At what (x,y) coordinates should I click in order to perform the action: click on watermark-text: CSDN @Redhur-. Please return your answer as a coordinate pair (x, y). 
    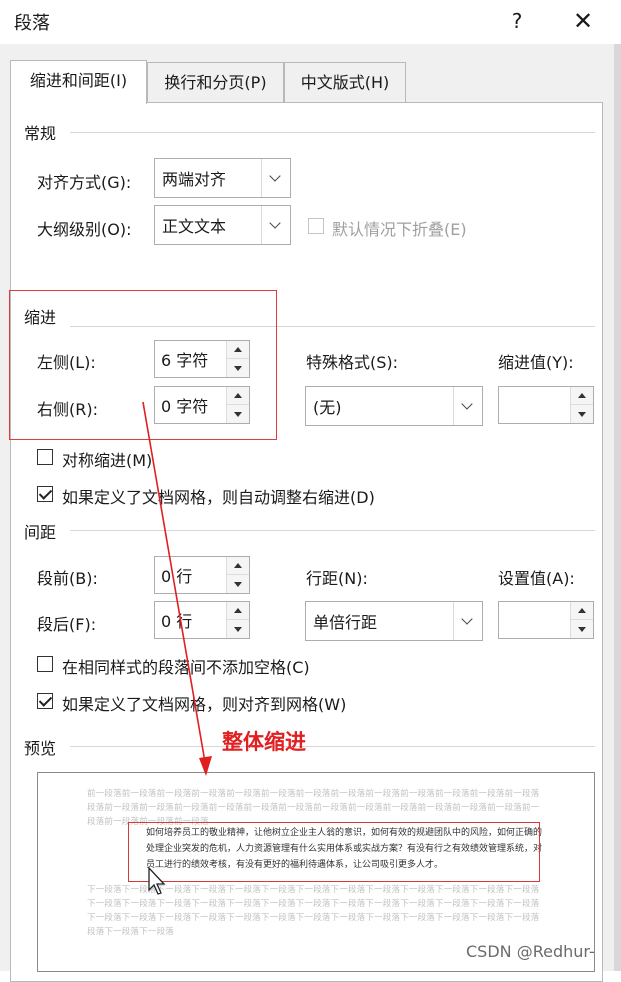
    Looking at the image, I should click on (530, 951).